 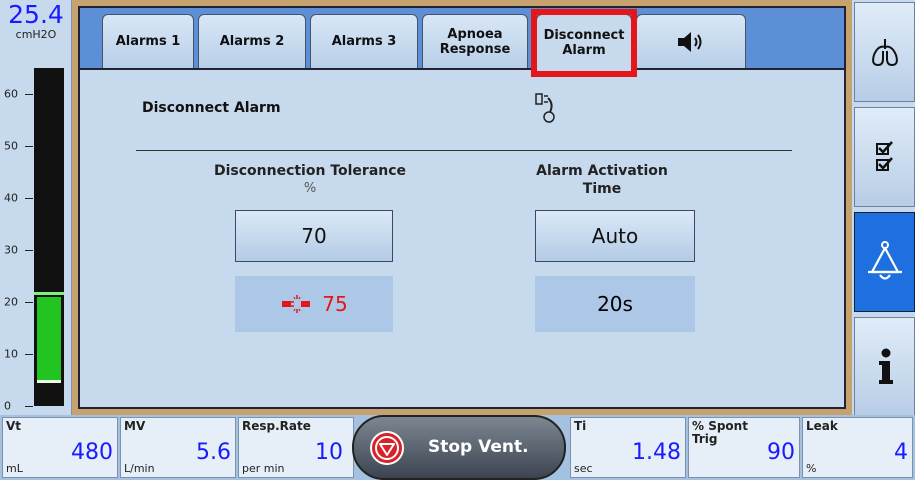 I want to click on disconnect-plug-icon, so click(x=296, y=304).